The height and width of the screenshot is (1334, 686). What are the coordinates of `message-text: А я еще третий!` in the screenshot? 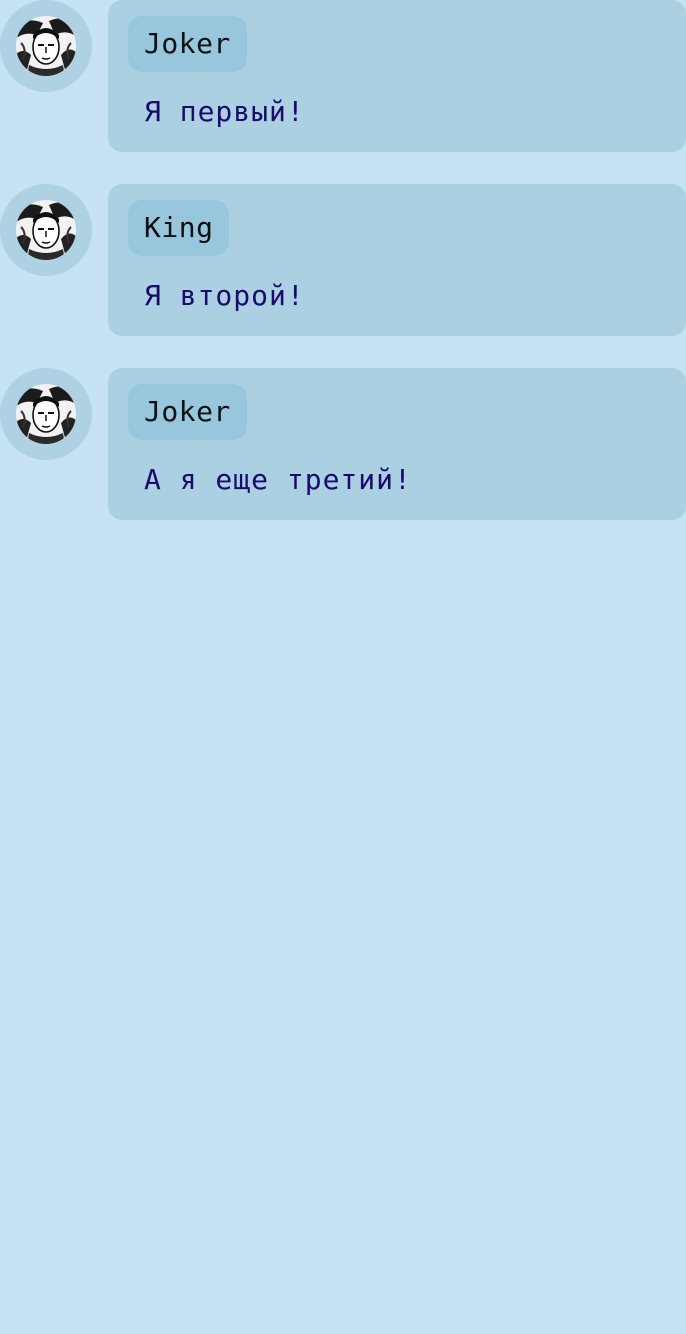 It's located at (278, 479).